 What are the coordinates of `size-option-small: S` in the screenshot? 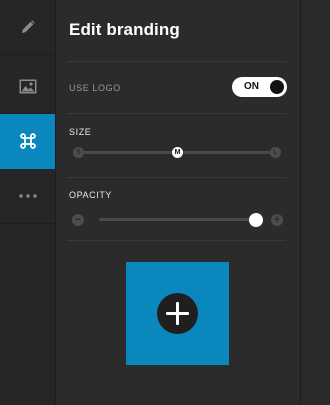 It's located at (78, 152).